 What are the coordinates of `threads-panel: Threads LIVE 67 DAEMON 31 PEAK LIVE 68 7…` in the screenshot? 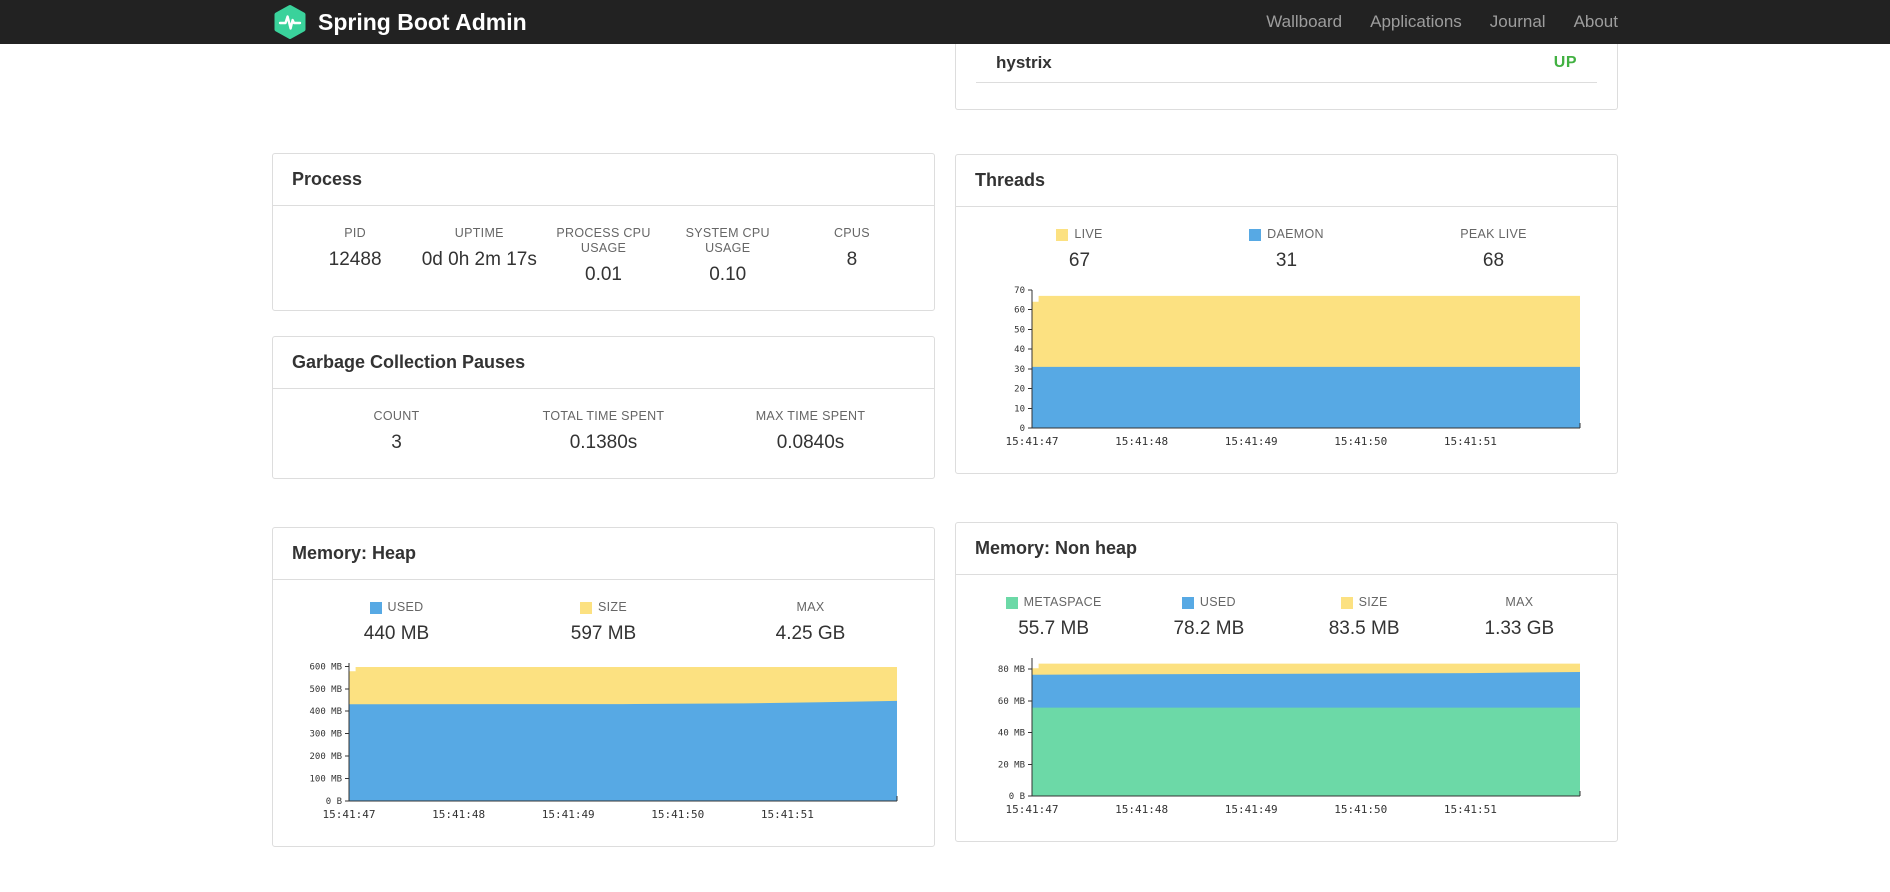 It's located at (1286, 314).